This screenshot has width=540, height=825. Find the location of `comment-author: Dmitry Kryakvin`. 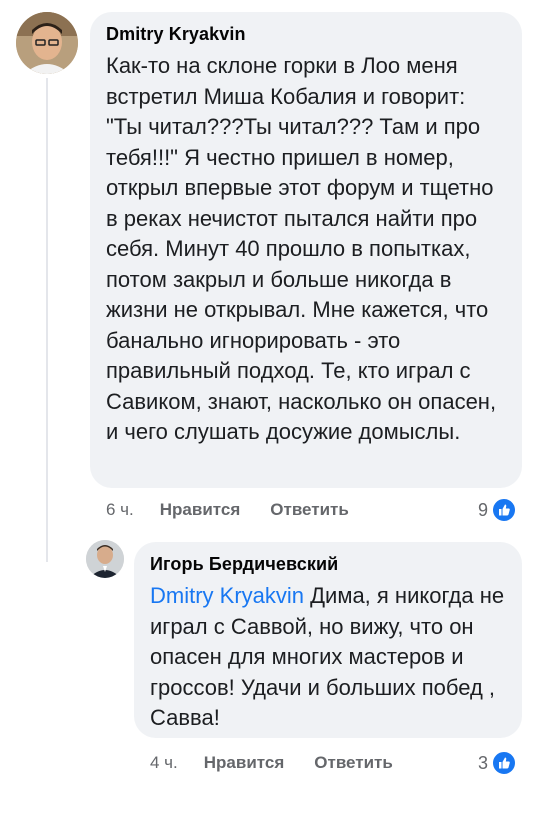

comment-author: Dmitry Kryakvin is located at coordinates (306, 34).